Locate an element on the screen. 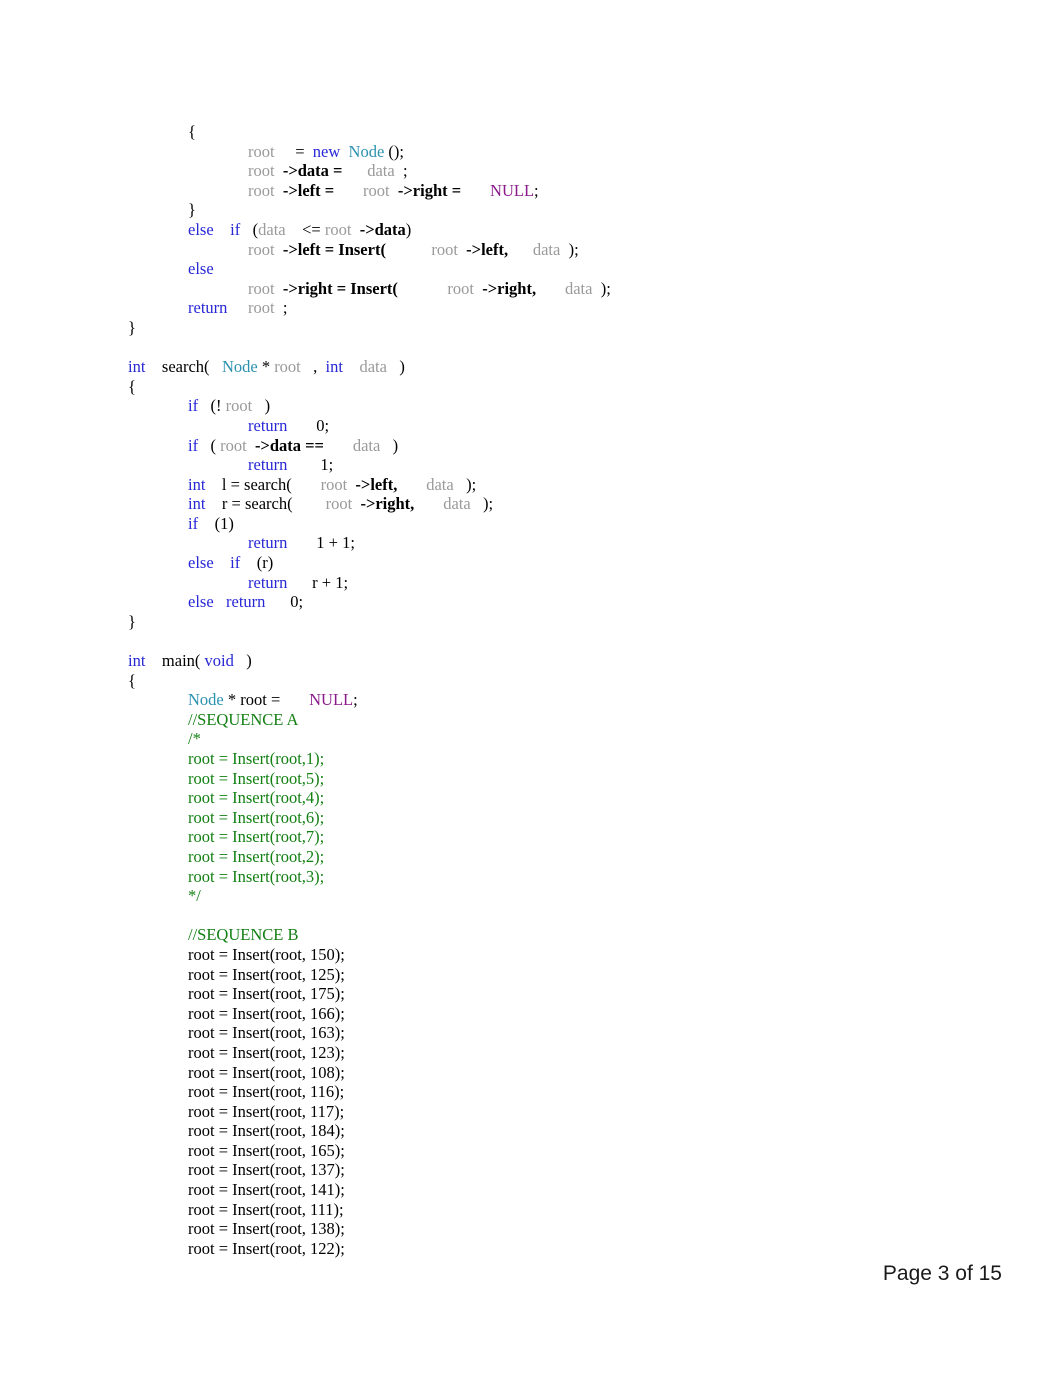 This screenshot has width=1062, height=1377. code-token: ->right, is located at coordinates (387, 504).